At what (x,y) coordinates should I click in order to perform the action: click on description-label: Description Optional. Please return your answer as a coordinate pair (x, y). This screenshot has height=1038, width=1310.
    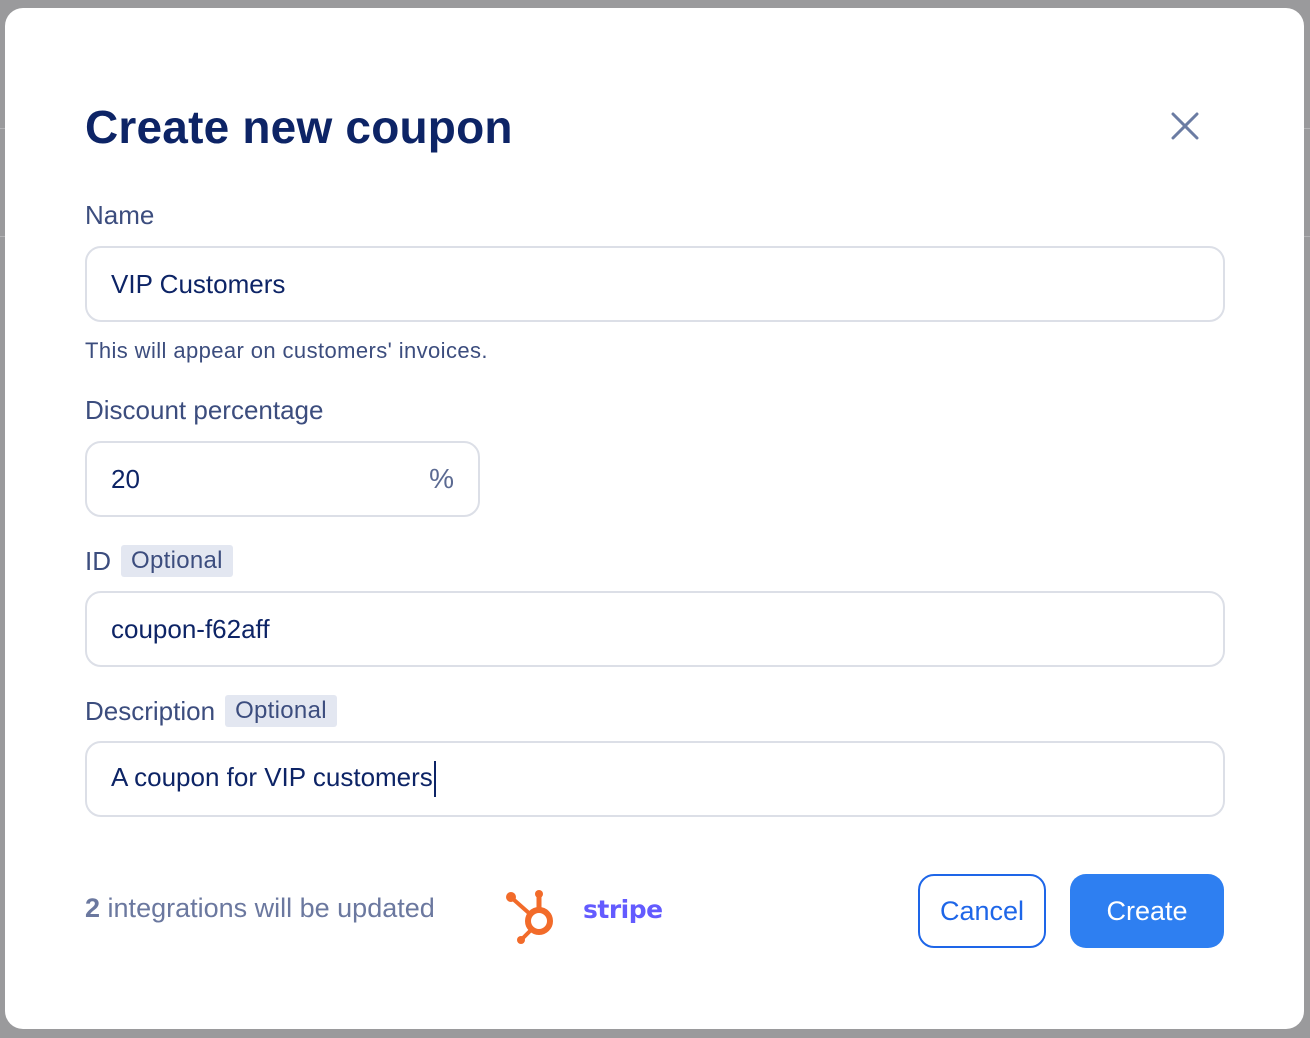
    Looking at the image, I should click on (211, 711).